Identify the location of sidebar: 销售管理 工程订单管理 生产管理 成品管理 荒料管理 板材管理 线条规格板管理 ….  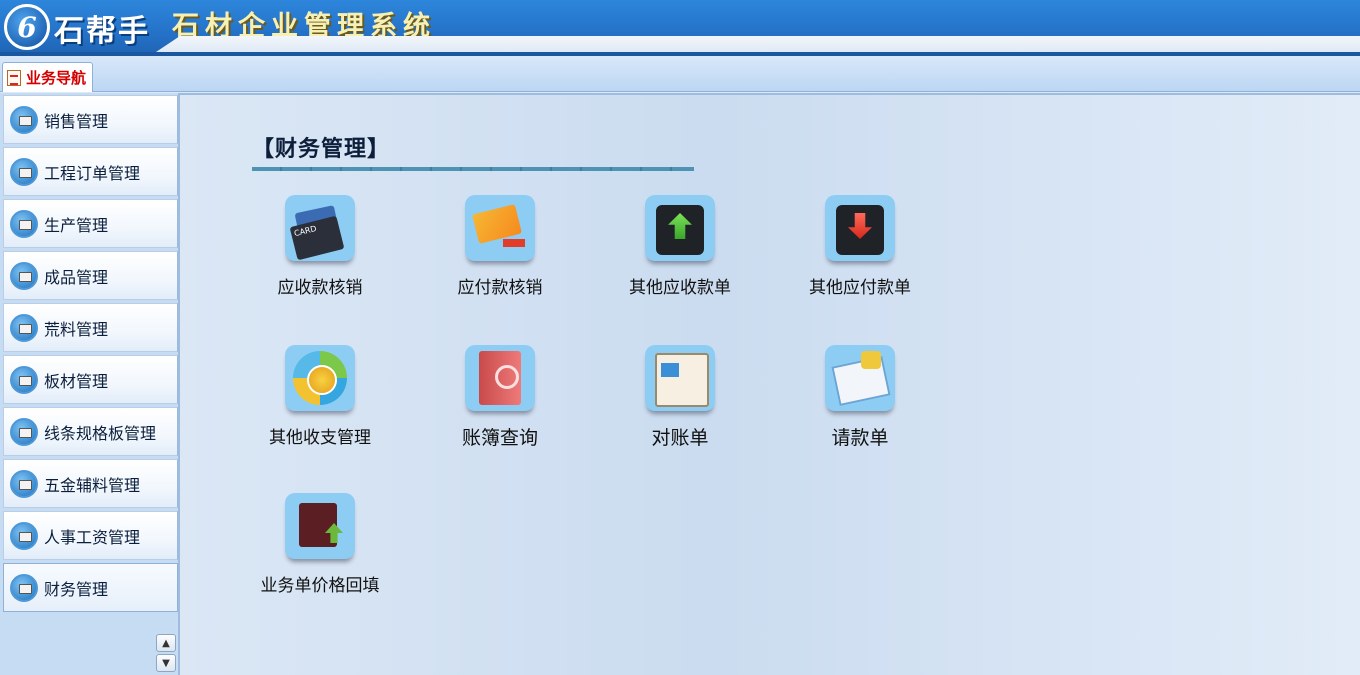
(89, 384).